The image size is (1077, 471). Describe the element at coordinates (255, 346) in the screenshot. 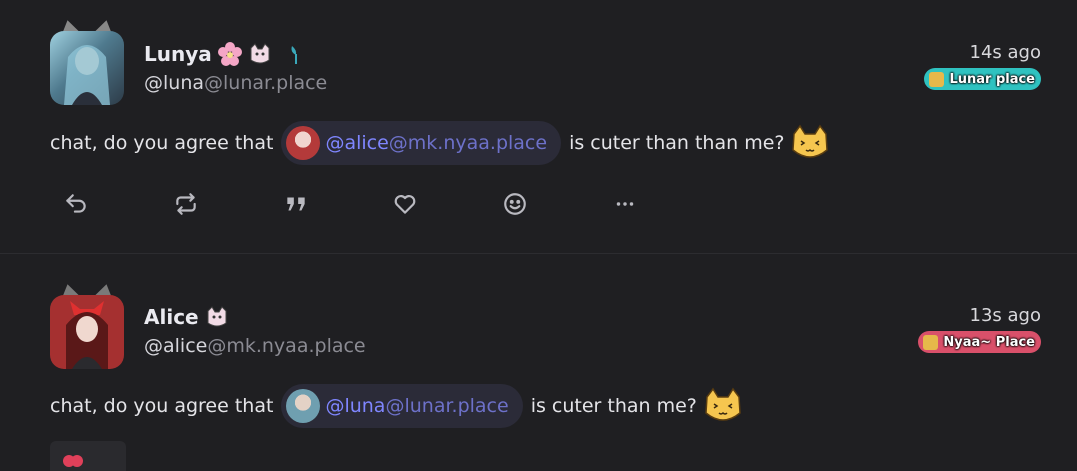

I see `handle: @alice@mk.nyaa.place` at that location.